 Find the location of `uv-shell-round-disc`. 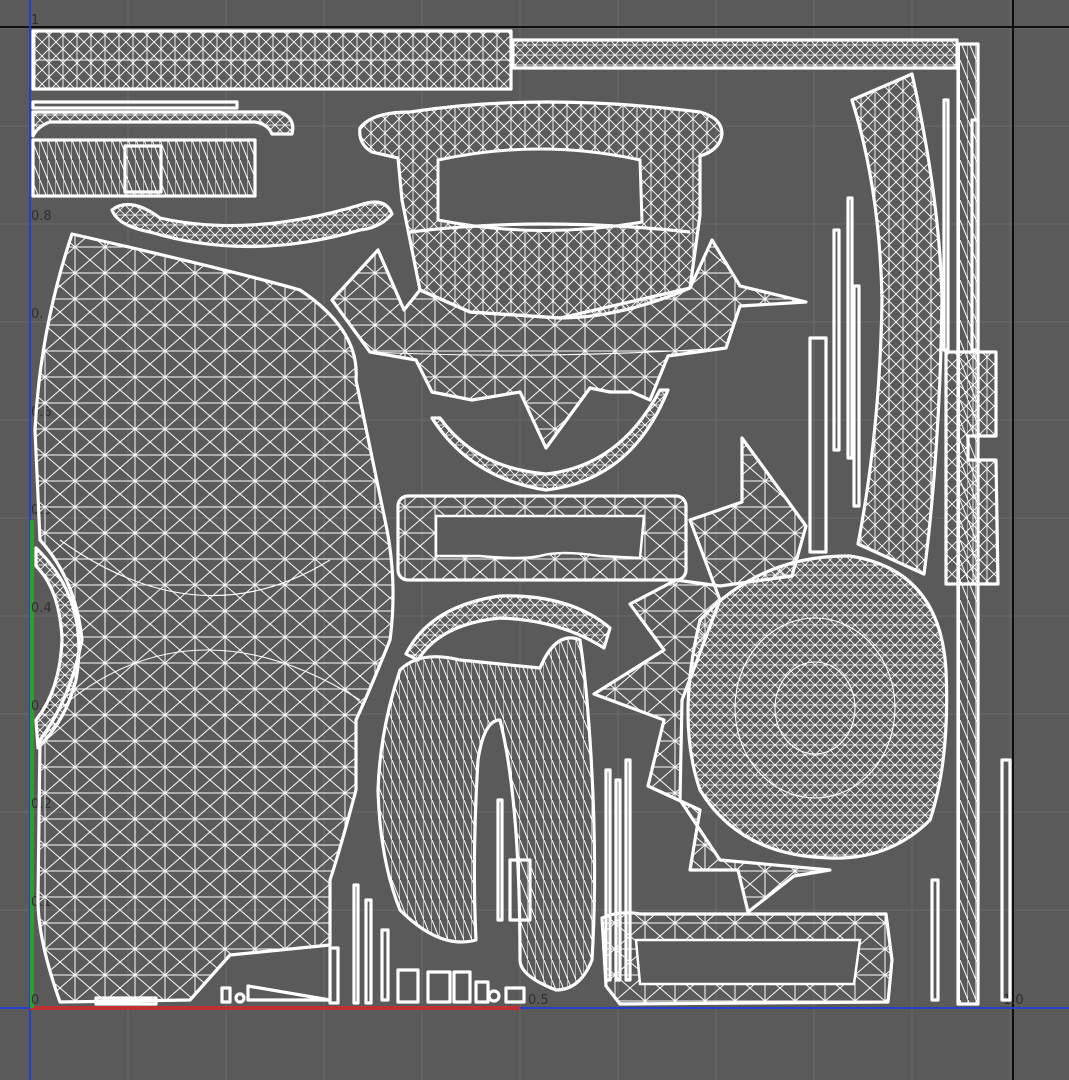

uv-shell-round-disc is located at coordinates (817, 707).